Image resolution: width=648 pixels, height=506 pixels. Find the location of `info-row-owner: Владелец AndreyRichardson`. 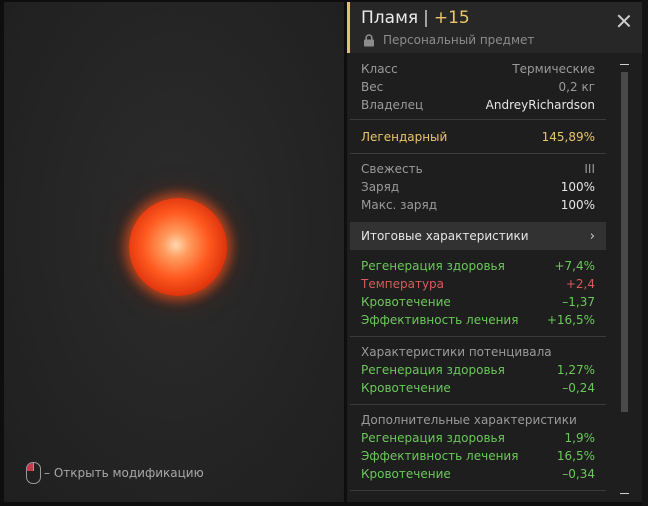

info-row-owner: Владелец AndreyRichardson is located at coordinates (478, 105).